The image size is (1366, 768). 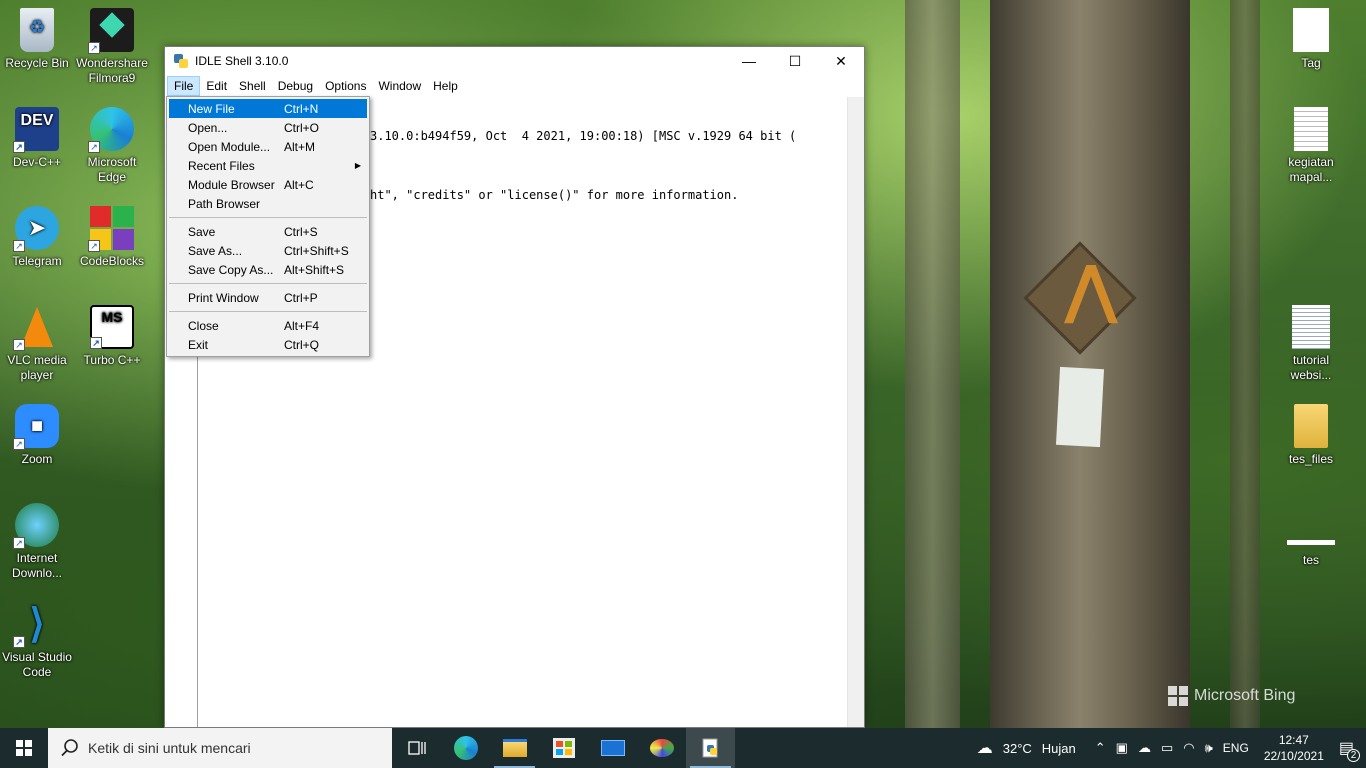 What do you see at coordinates (1188, 748) in the screenshot?
I see `wifi-icon: ◠` at bounding box center [1188, 748].